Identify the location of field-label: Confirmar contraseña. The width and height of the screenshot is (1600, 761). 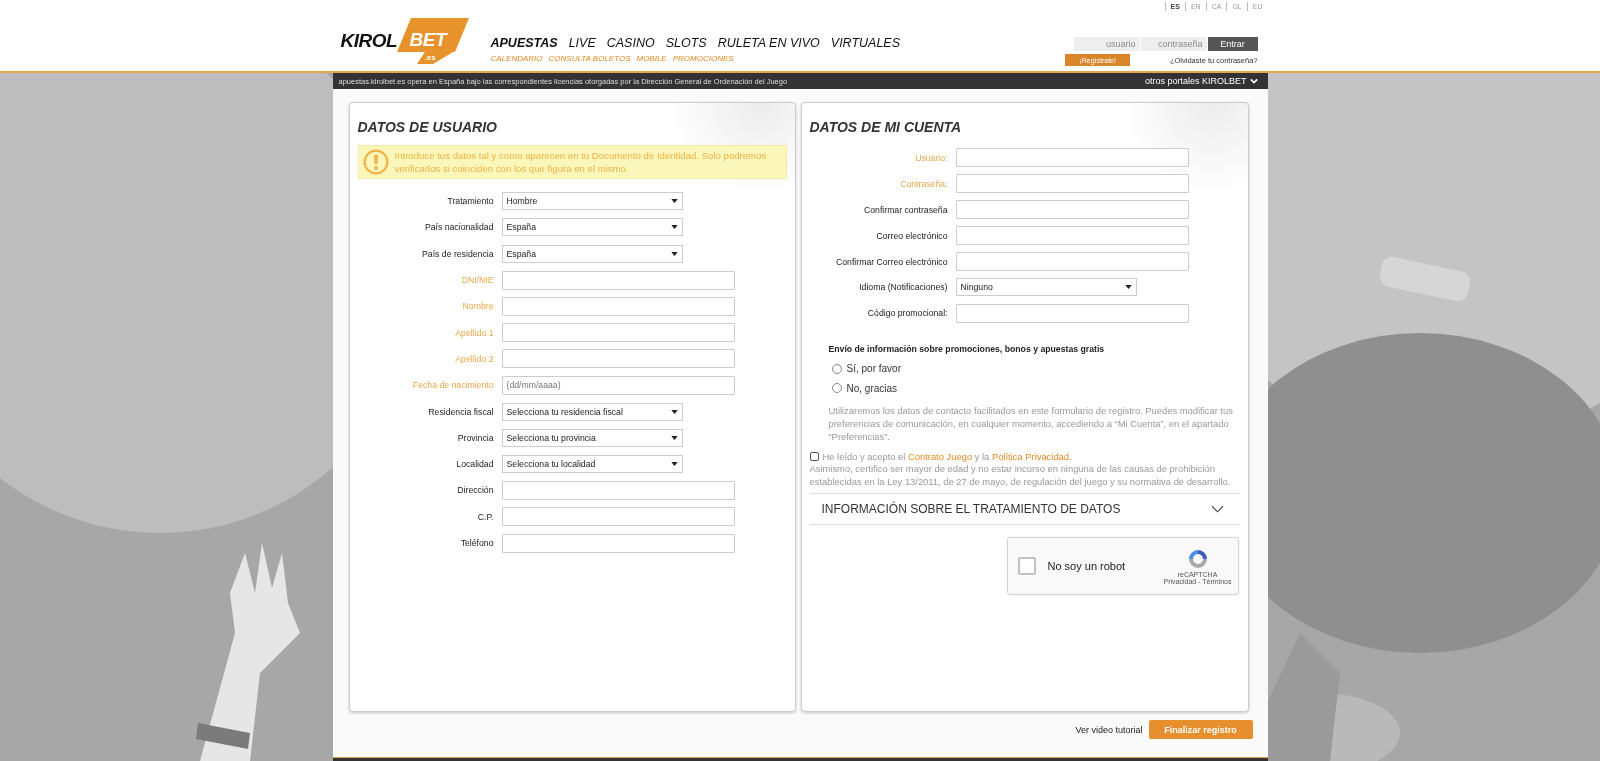
(905, 209).